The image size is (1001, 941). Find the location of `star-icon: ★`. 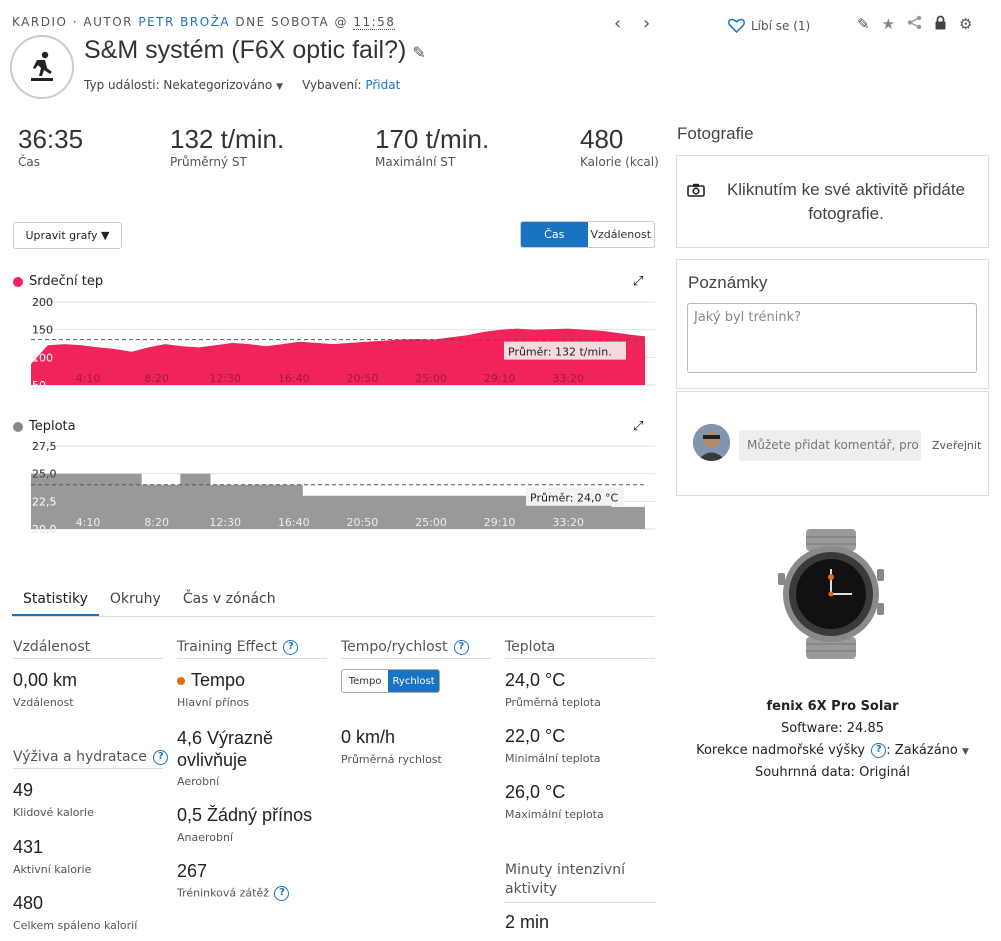

star-icon: ★ is located at coordinates (888, 24).